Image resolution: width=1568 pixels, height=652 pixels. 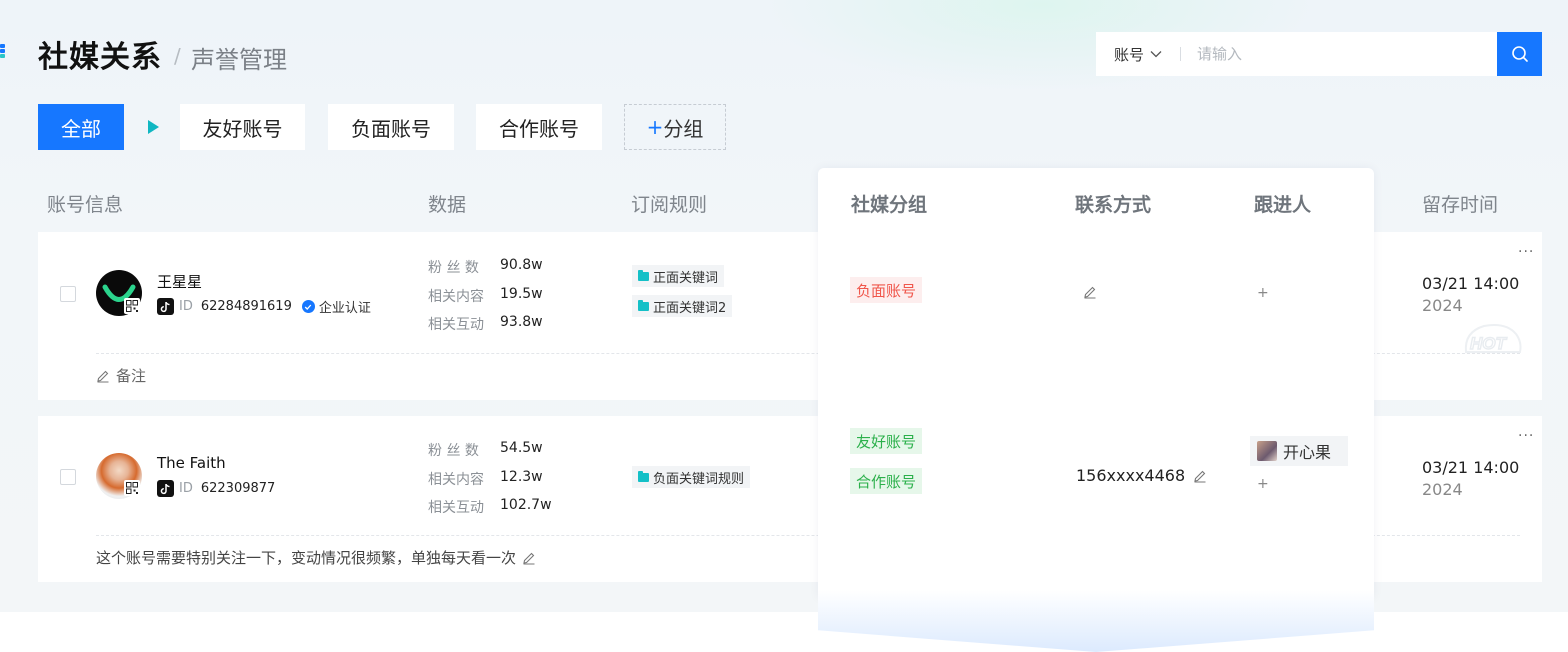 What do you see at coordinates (1460, 205) in the screenshot?
I see `column-header-time: 留存时间` at bounding box center [1460, 205].